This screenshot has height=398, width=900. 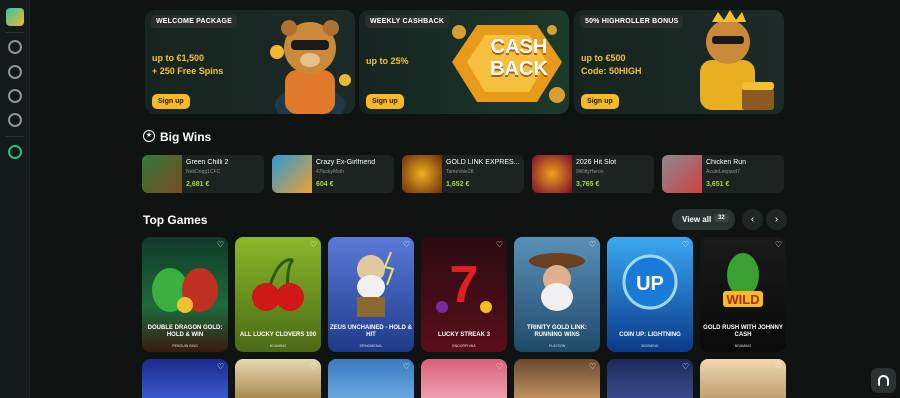 I want to click on win-card: 2026 Hit Slot 9WittyHeron 3,765 €, so click(x=593, y=174).